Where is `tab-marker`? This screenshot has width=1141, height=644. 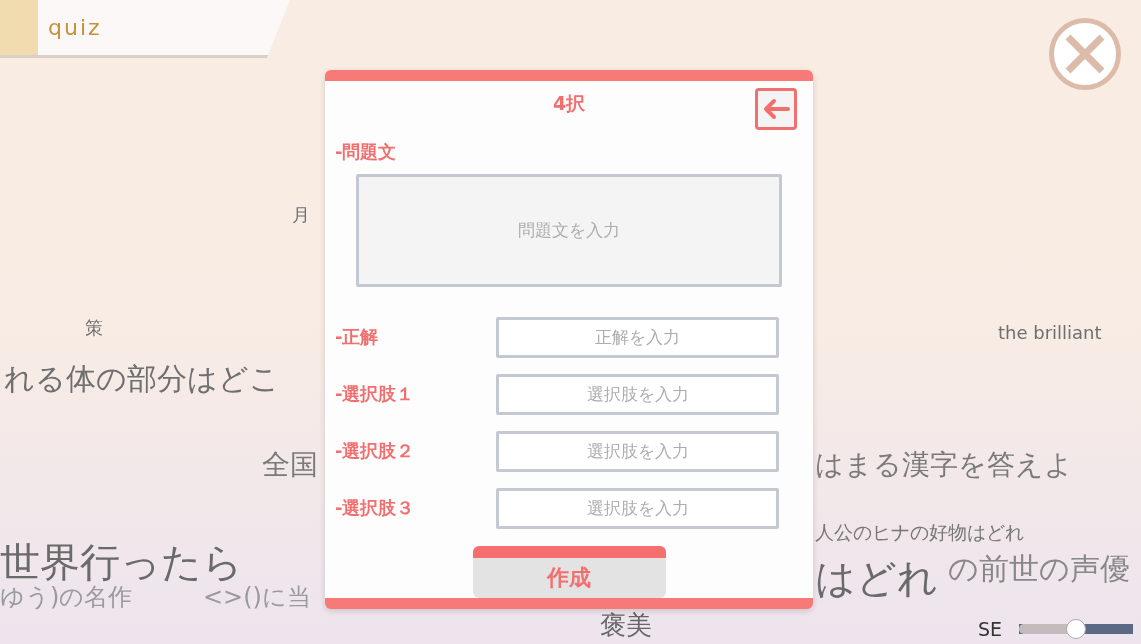 tab-marker is located at coordinates (19, 27).